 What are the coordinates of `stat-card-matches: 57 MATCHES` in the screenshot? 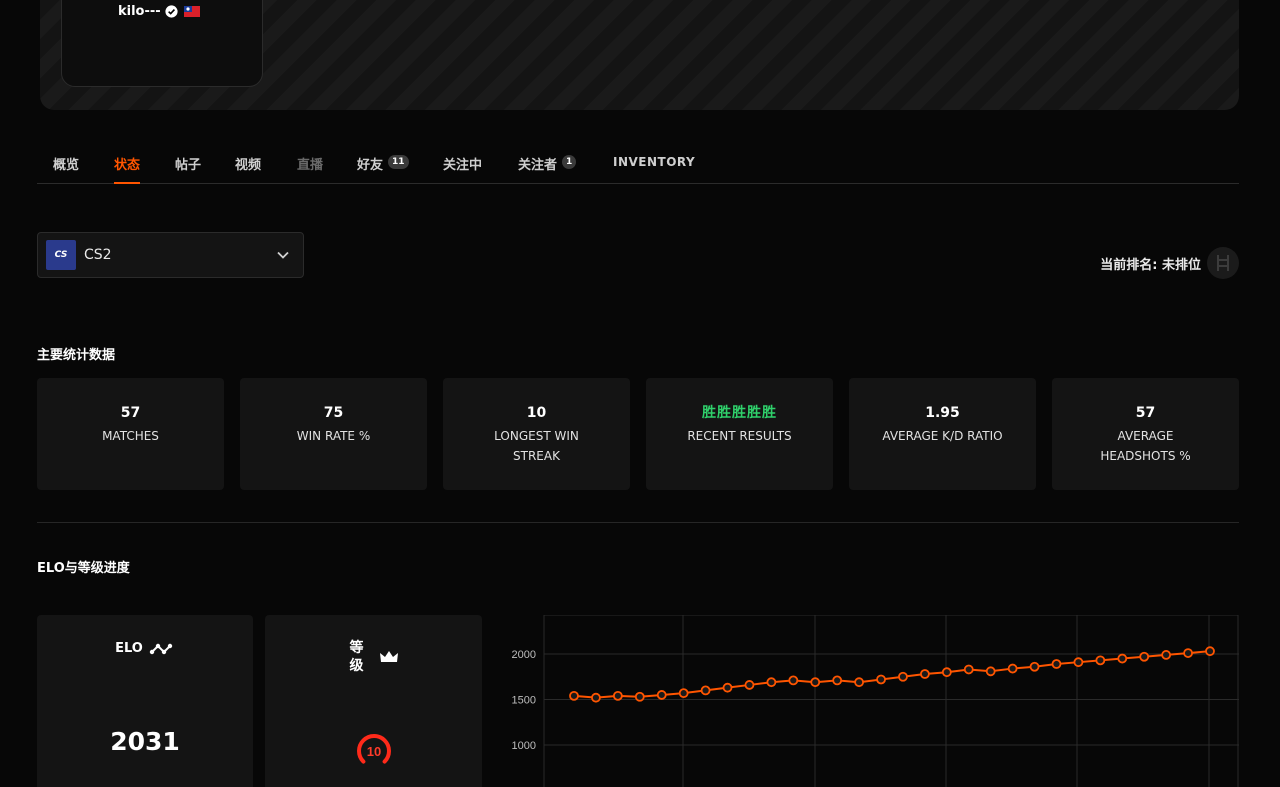 It's located at (130, 434).